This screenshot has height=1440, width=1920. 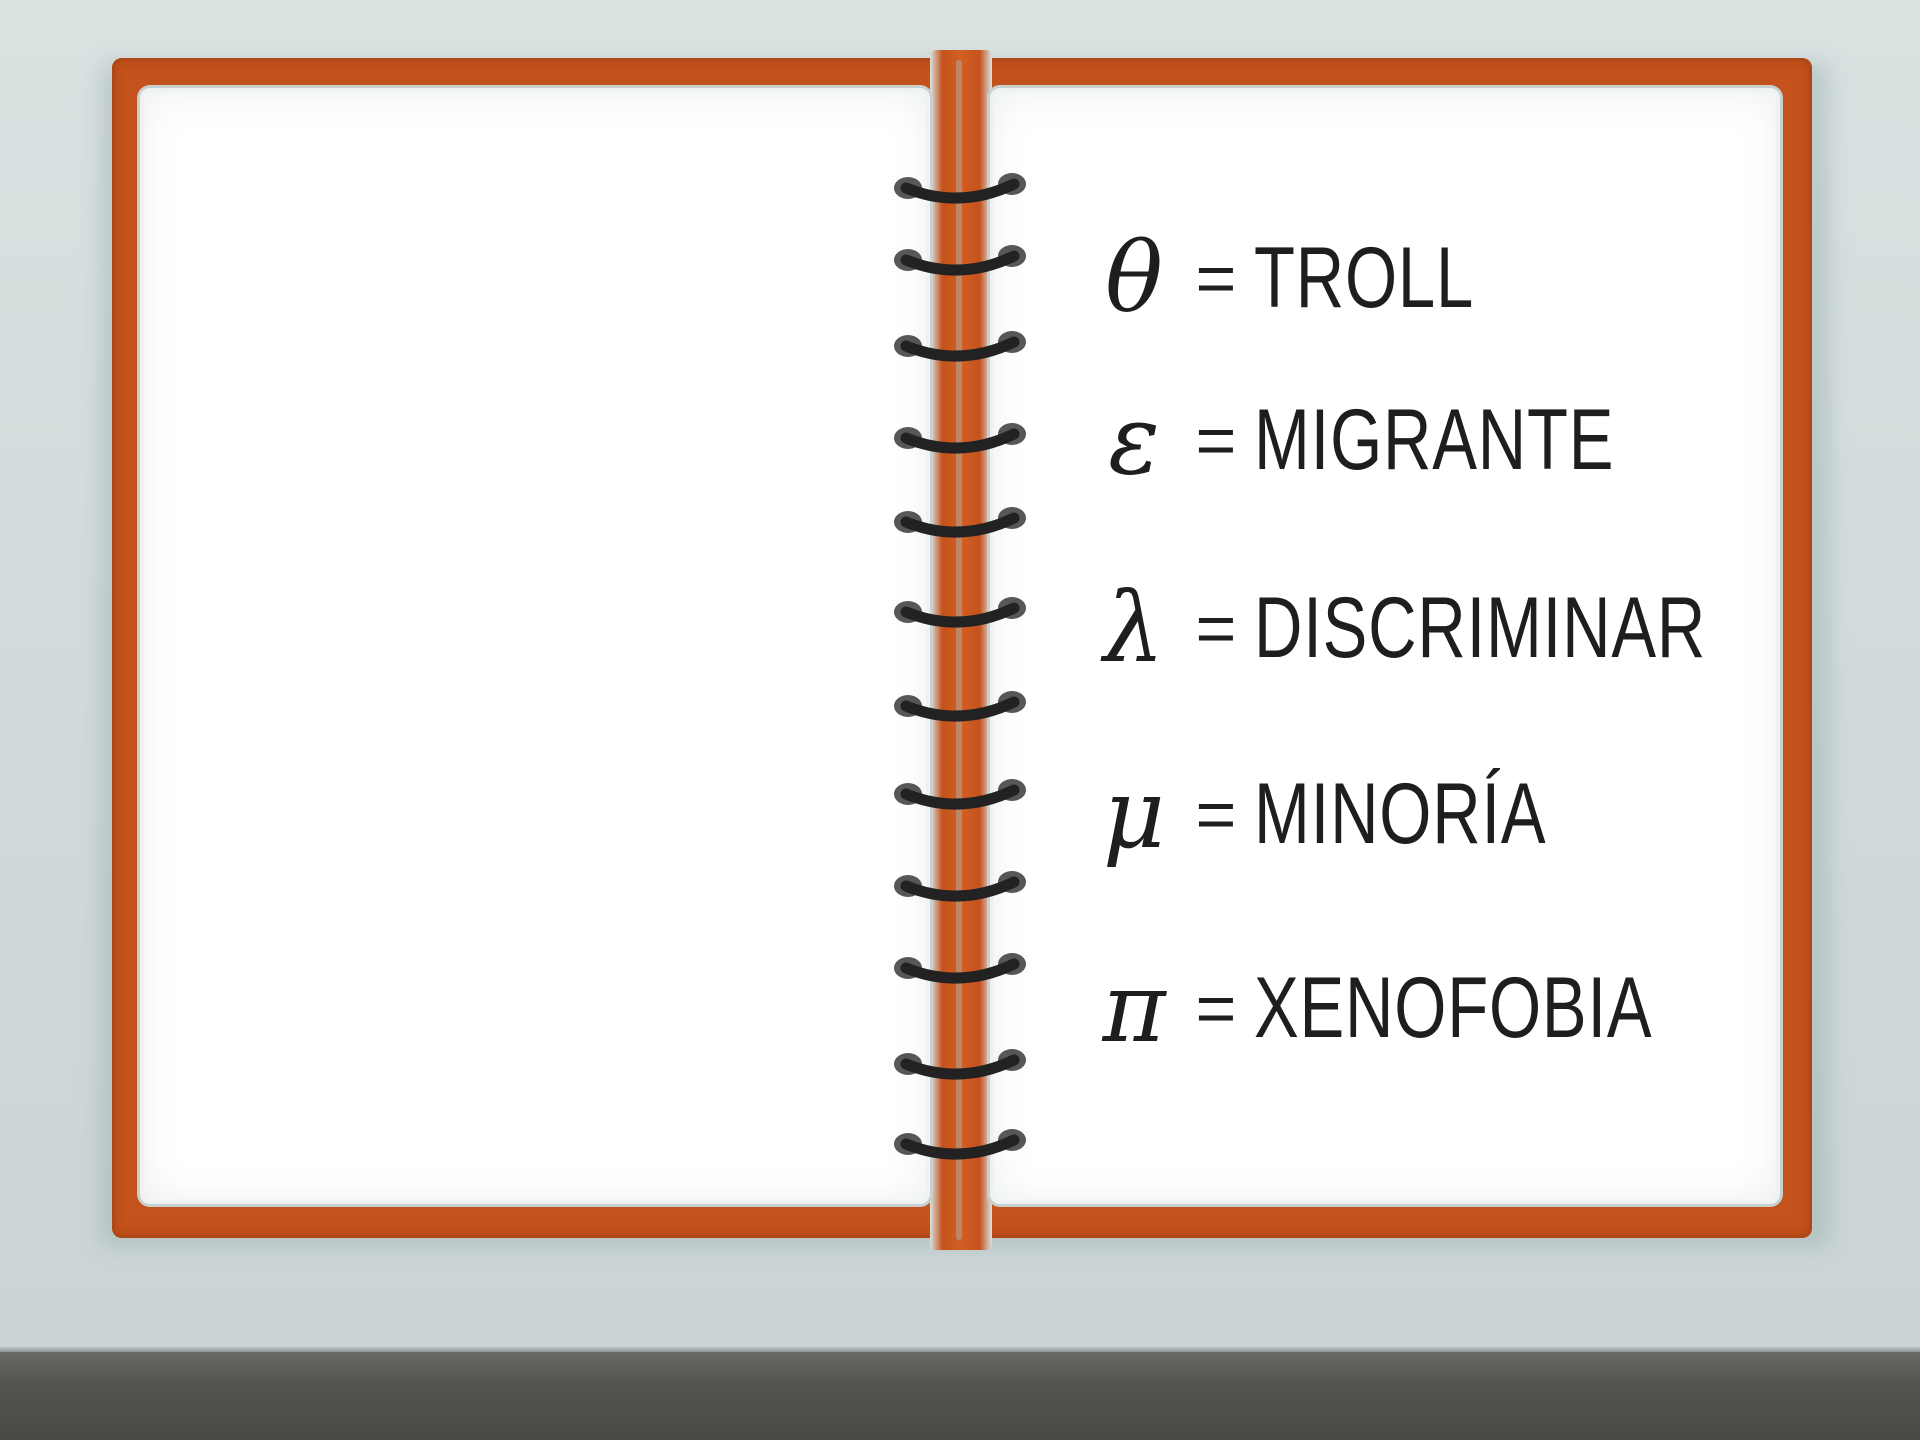 I want to click on glossary-word: MINORÍA, so click(x=1400, y=814).